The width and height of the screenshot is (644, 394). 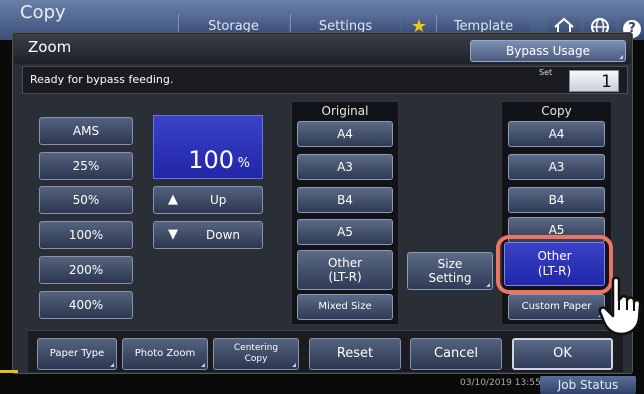 I want to click on centering-line1: Centering, so click(x=256, y=348).